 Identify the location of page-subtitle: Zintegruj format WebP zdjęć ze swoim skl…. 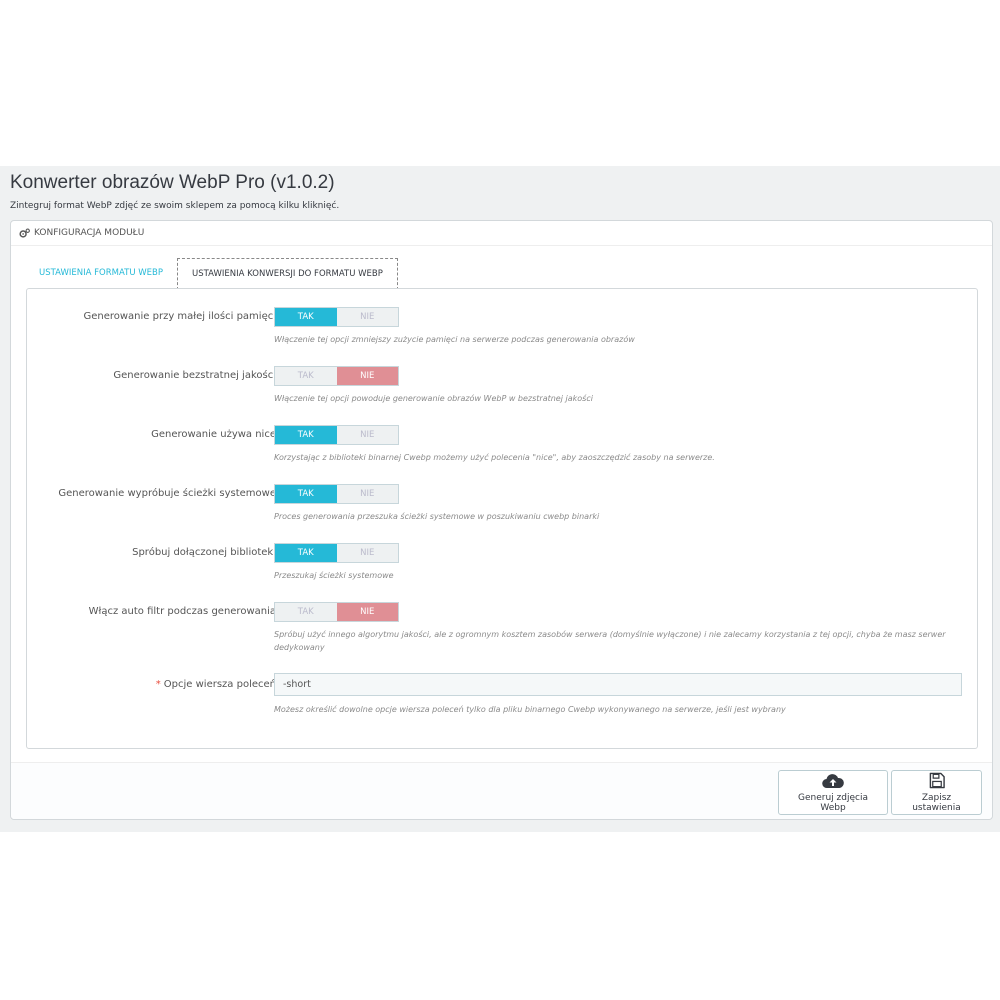
(175, 206).